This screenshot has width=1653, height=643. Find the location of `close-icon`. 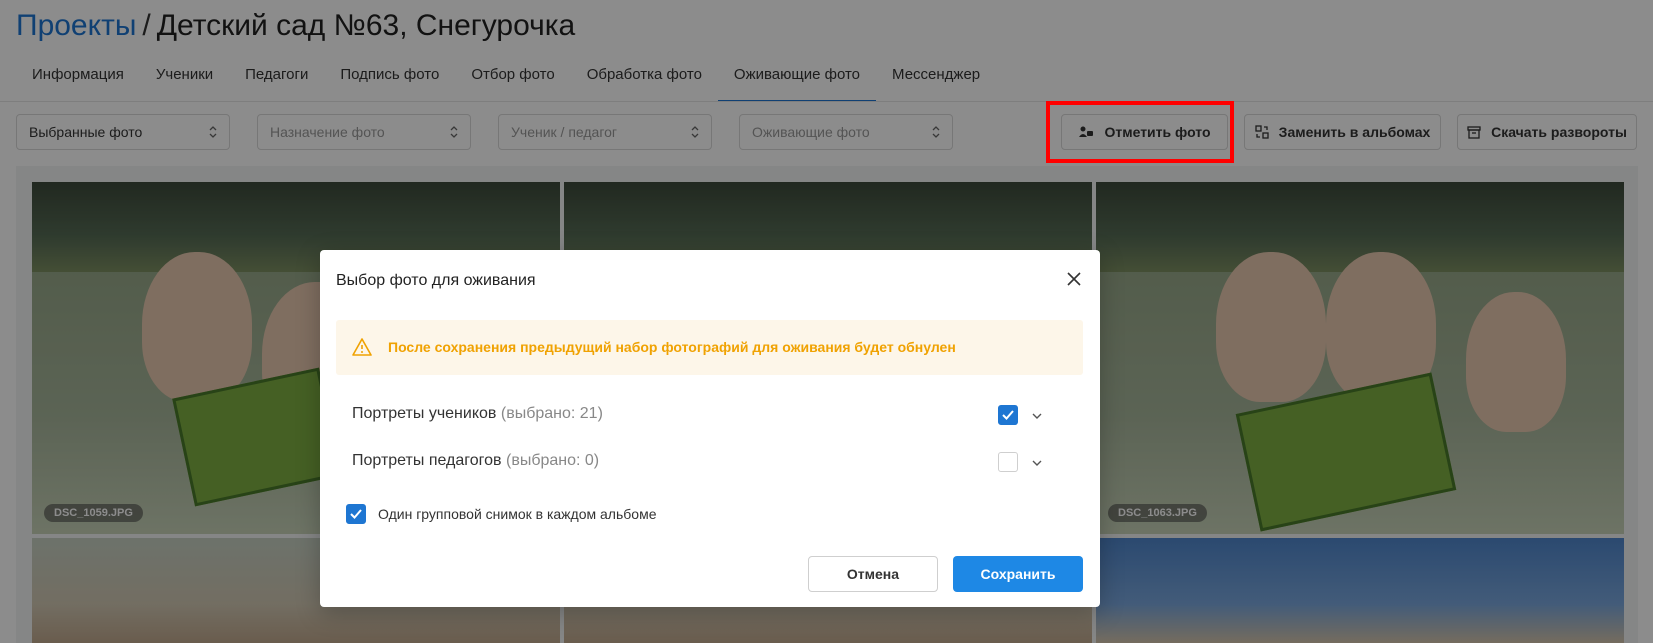

close-icon is located at coordinates (1074, 279).